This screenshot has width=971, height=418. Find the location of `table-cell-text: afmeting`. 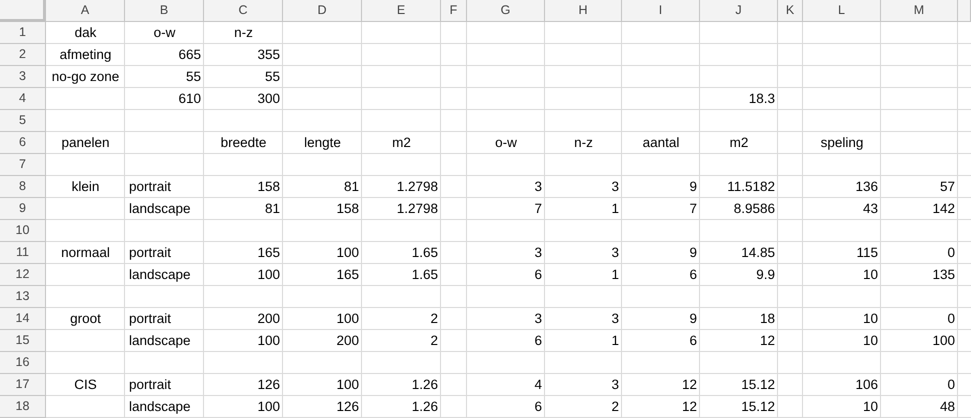

table-cell-text: afmeting is located at coordinates (85, 55).